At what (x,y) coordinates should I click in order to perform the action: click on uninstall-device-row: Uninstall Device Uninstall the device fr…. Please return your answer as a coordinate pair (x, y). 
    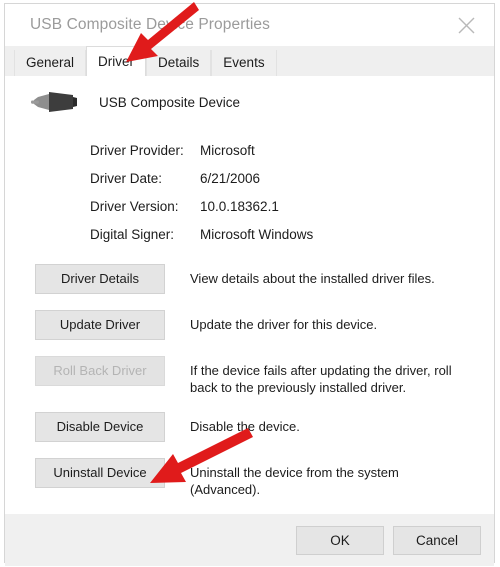
    Looking at the image, I should click on (249, 478).